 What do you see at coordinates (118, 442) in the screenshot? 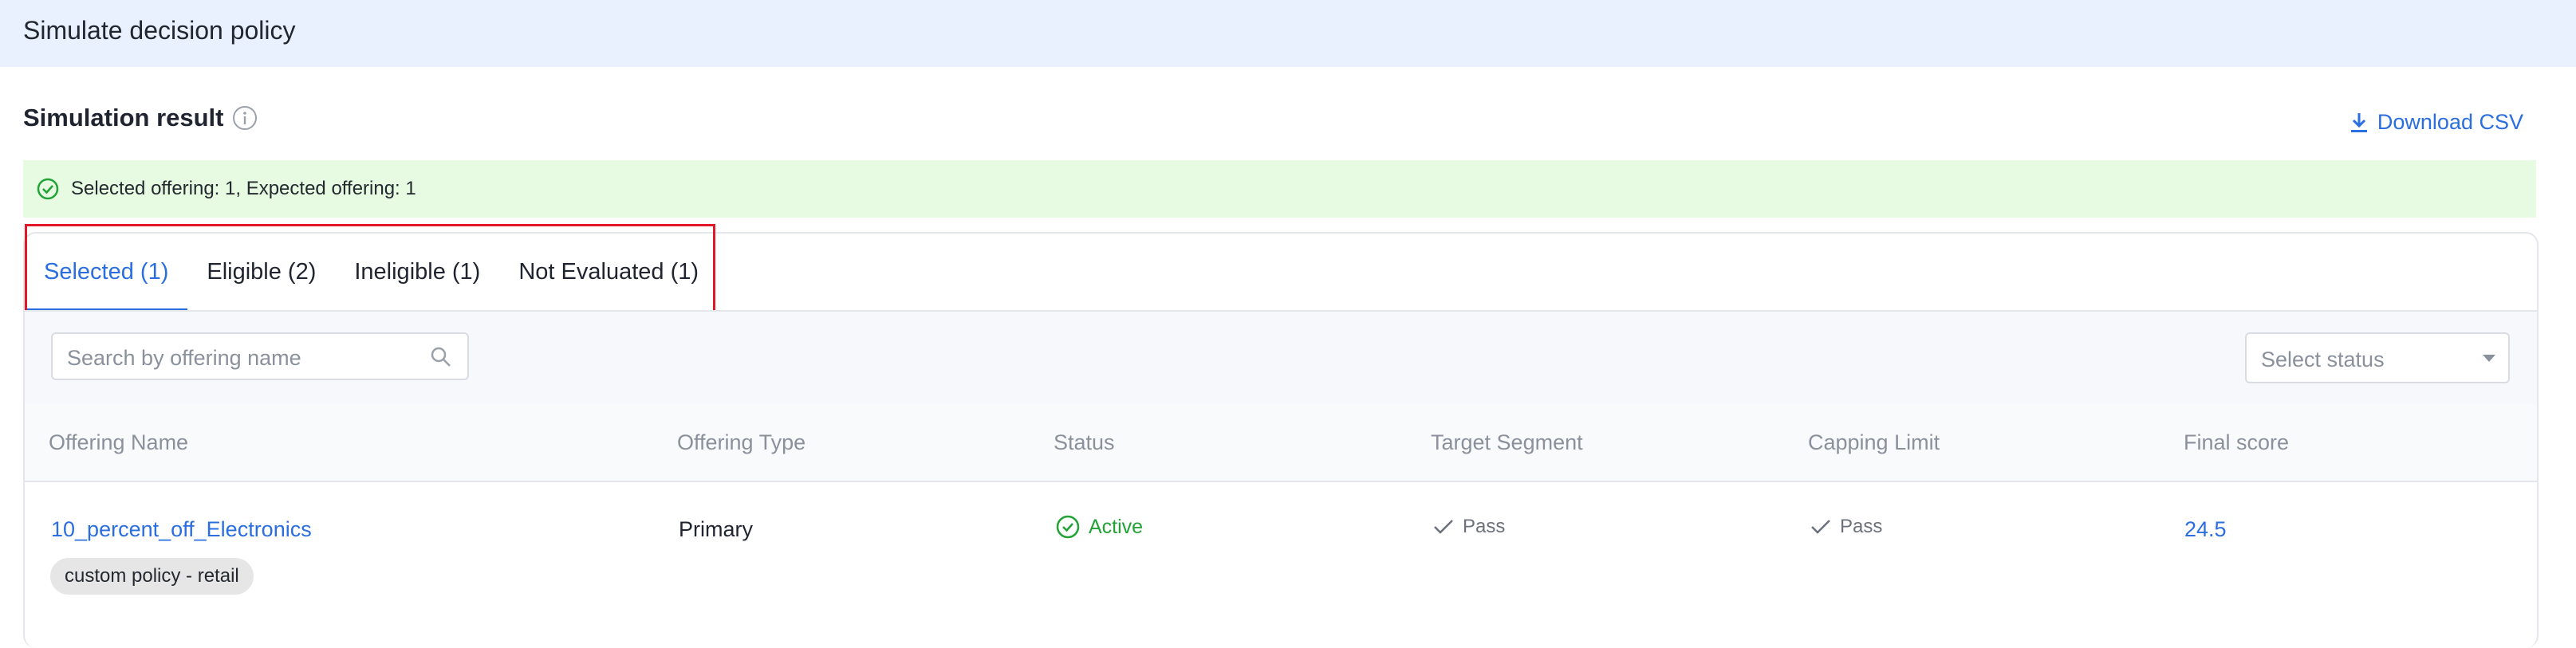
I see `column-header-offering-name: Offering Name` at bounding box center [118, 442].